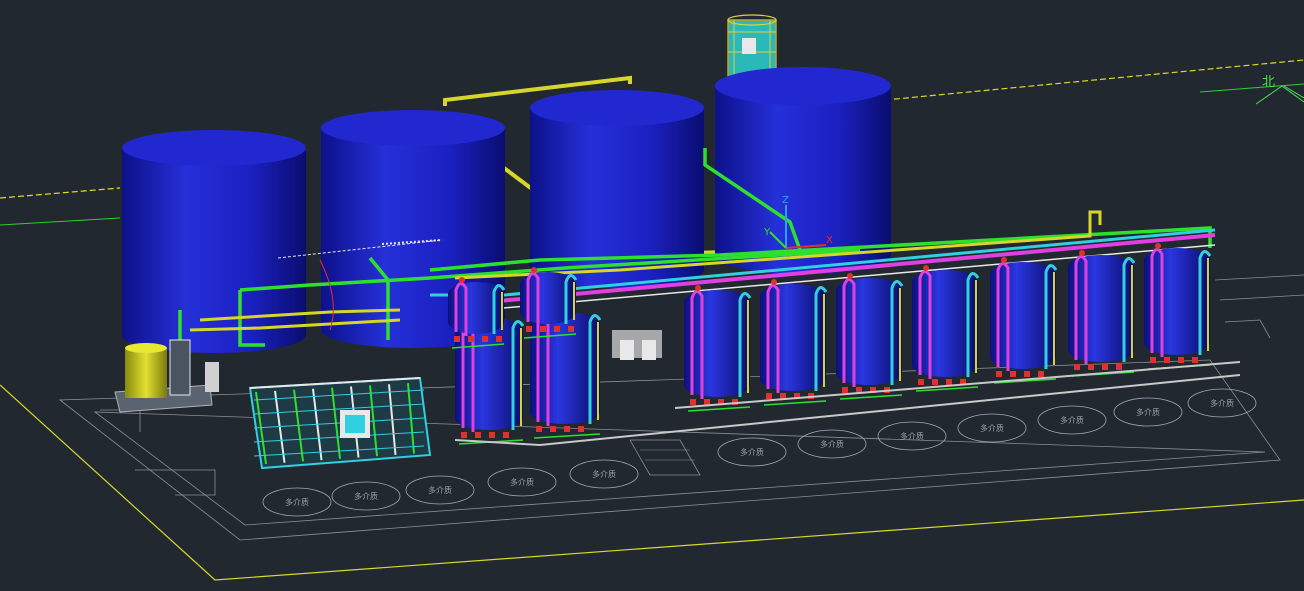 This screenshot has height=591, width=1304. I want to click on pump-set, so click(637, 345).